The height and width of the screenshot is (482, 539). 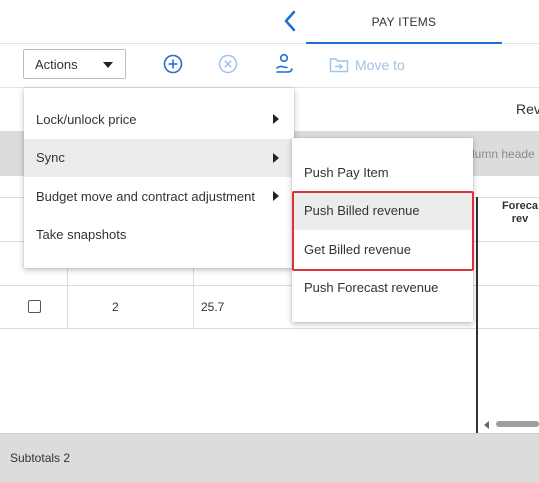 I want to click on top-tab-bar: PAY ITEMS, so click(x=269, y=22).